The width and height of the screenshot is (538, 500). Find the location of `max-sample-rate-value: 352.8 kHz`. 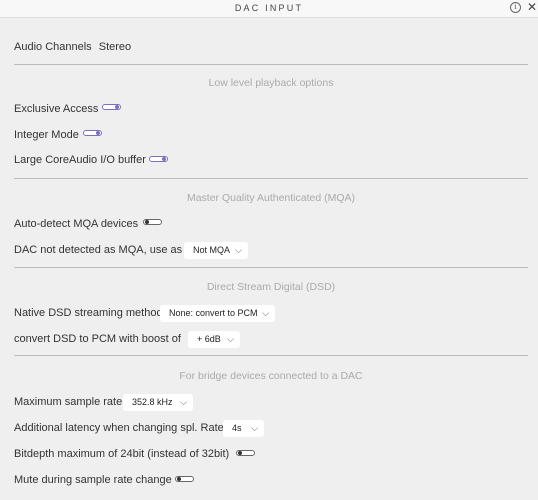

max-sample-rate-value: 352.8 kHz is located at coordinates (152, 402).